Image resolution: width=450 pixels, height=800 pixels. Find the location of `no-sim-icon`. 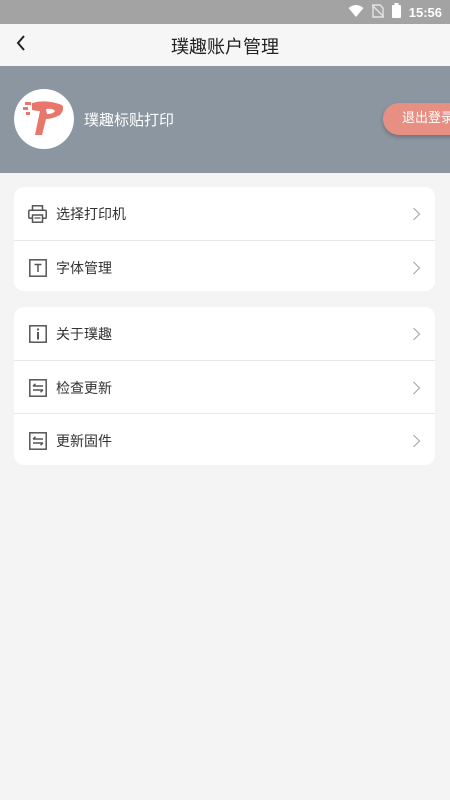

no-sim-icon is located at coordinates (378, 12).